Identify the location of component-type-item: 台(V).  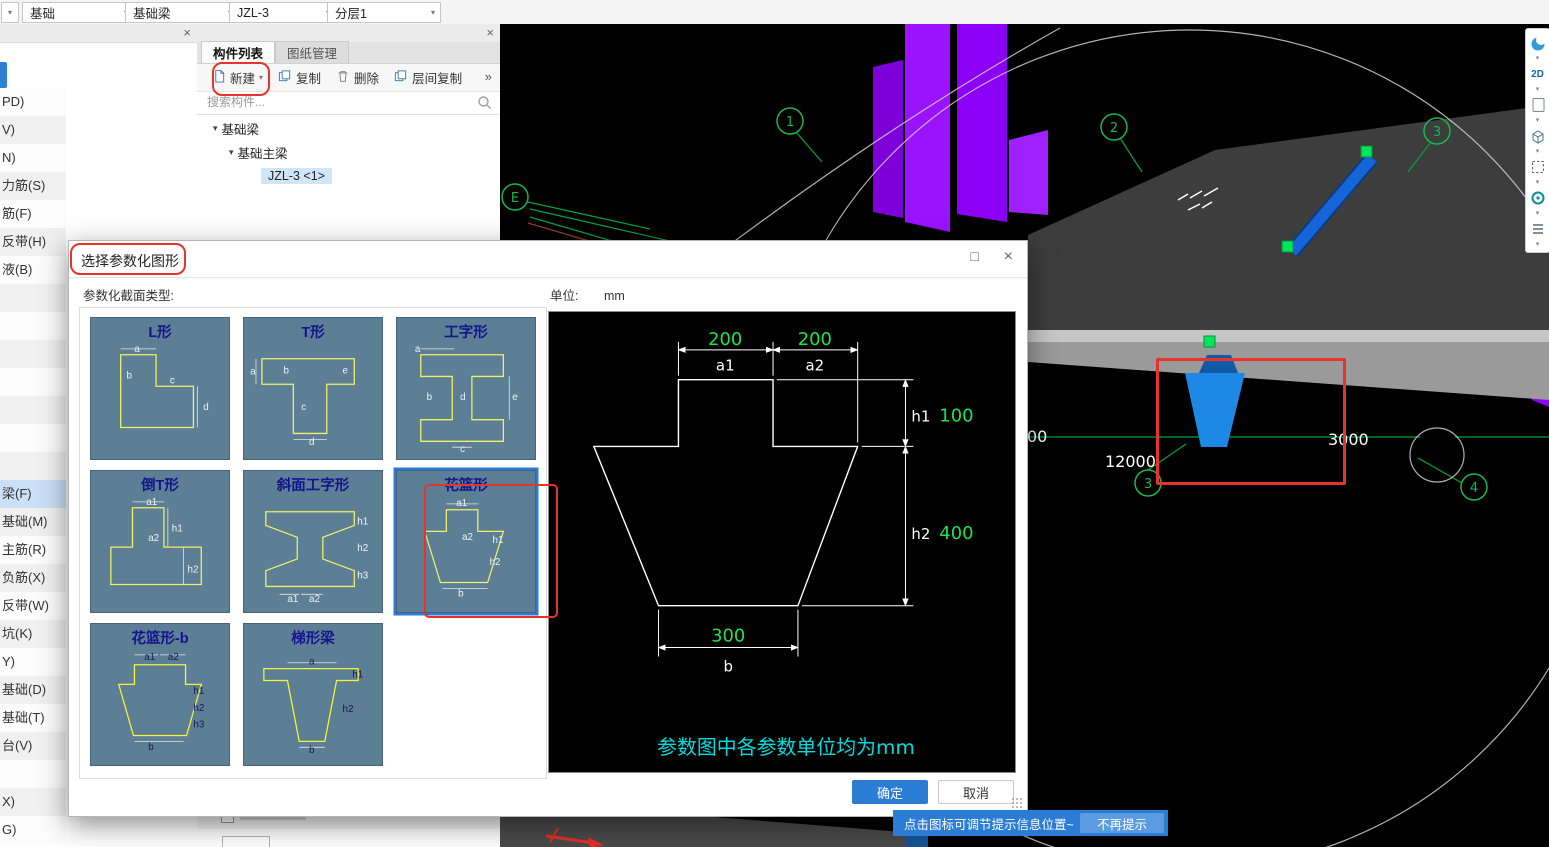
(33, 746).